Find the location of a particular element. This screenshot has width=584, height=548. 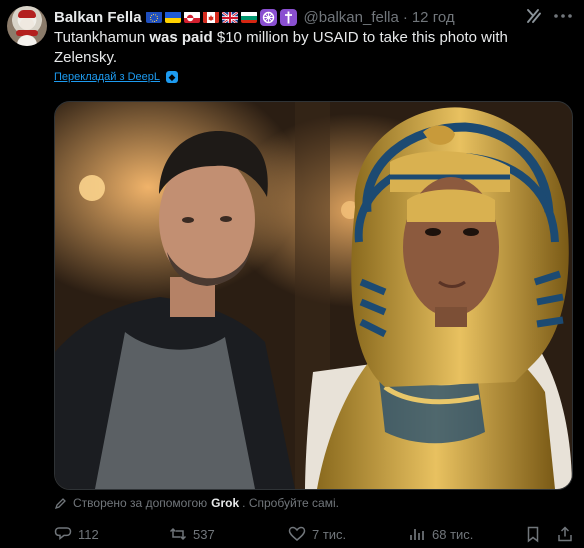

avatar-face is located at coordinates (27, 24).